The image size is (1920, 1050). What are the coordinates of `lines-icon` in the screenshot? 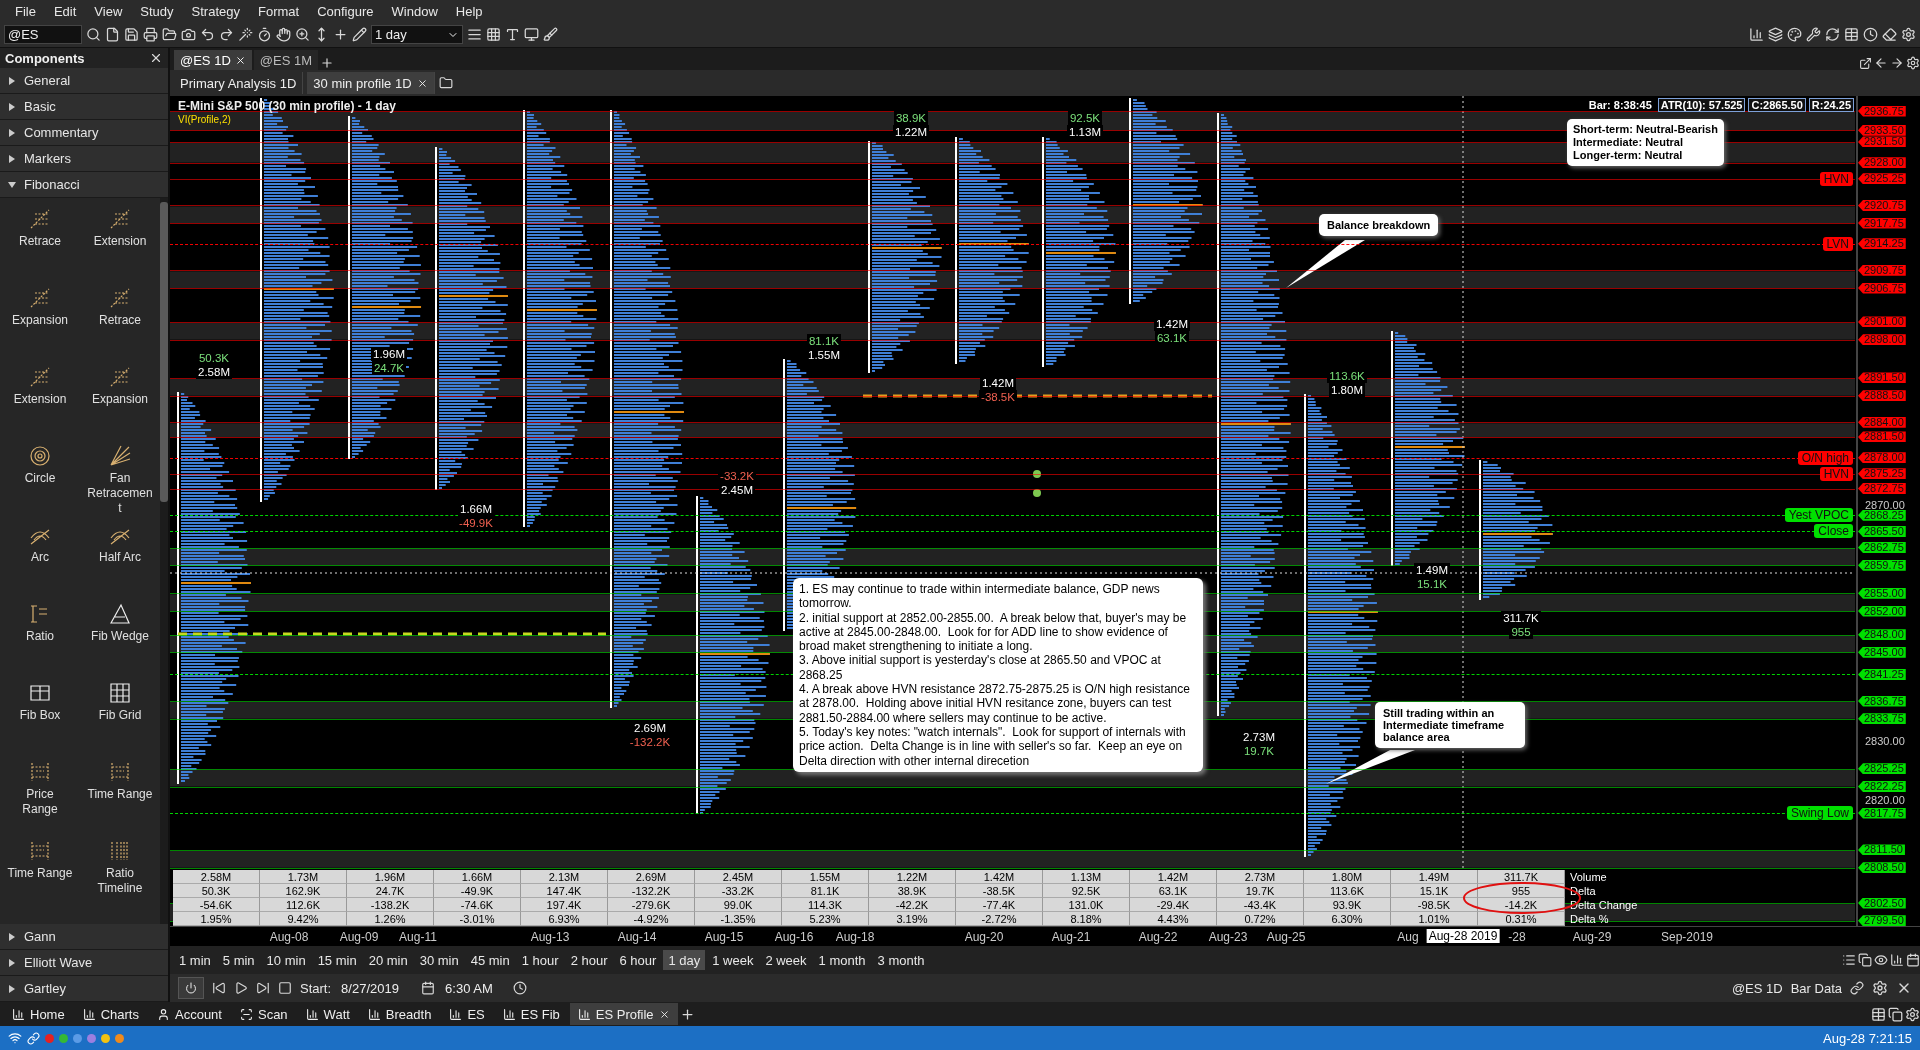 It's located at (474, 34).